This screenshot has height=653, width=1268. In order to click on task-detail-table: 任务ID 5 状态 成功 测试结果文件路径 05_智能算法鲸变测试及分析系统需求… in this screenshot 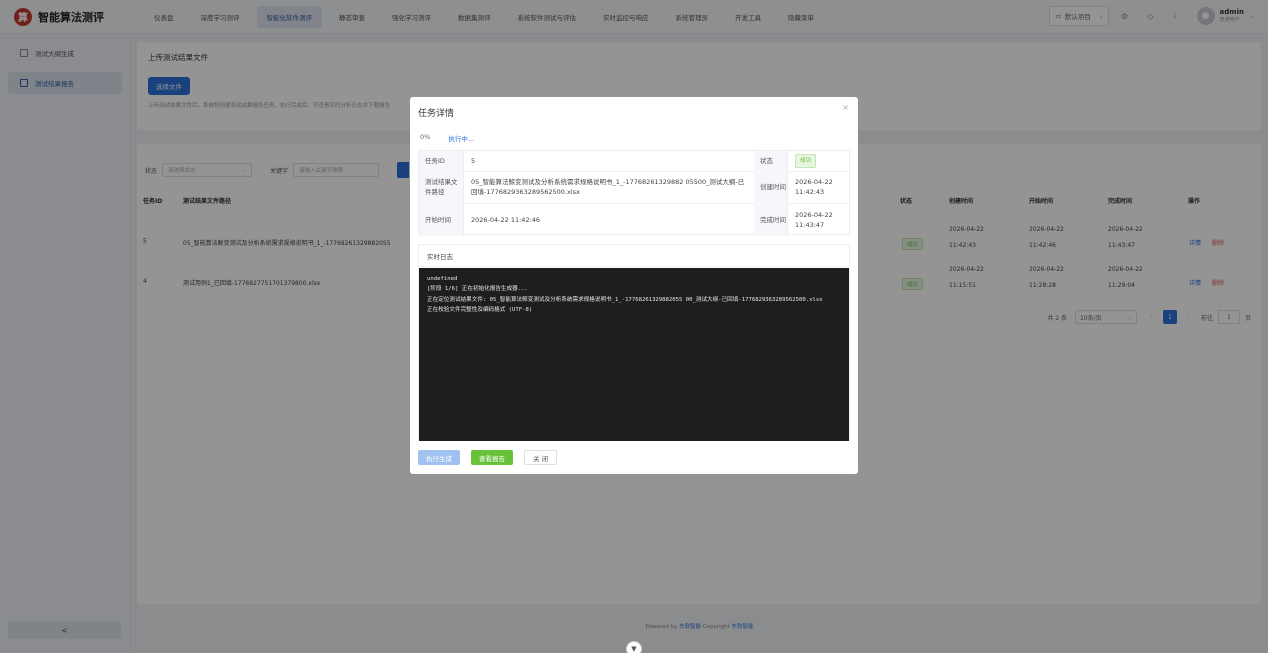, I will do `click(634, 193)`.